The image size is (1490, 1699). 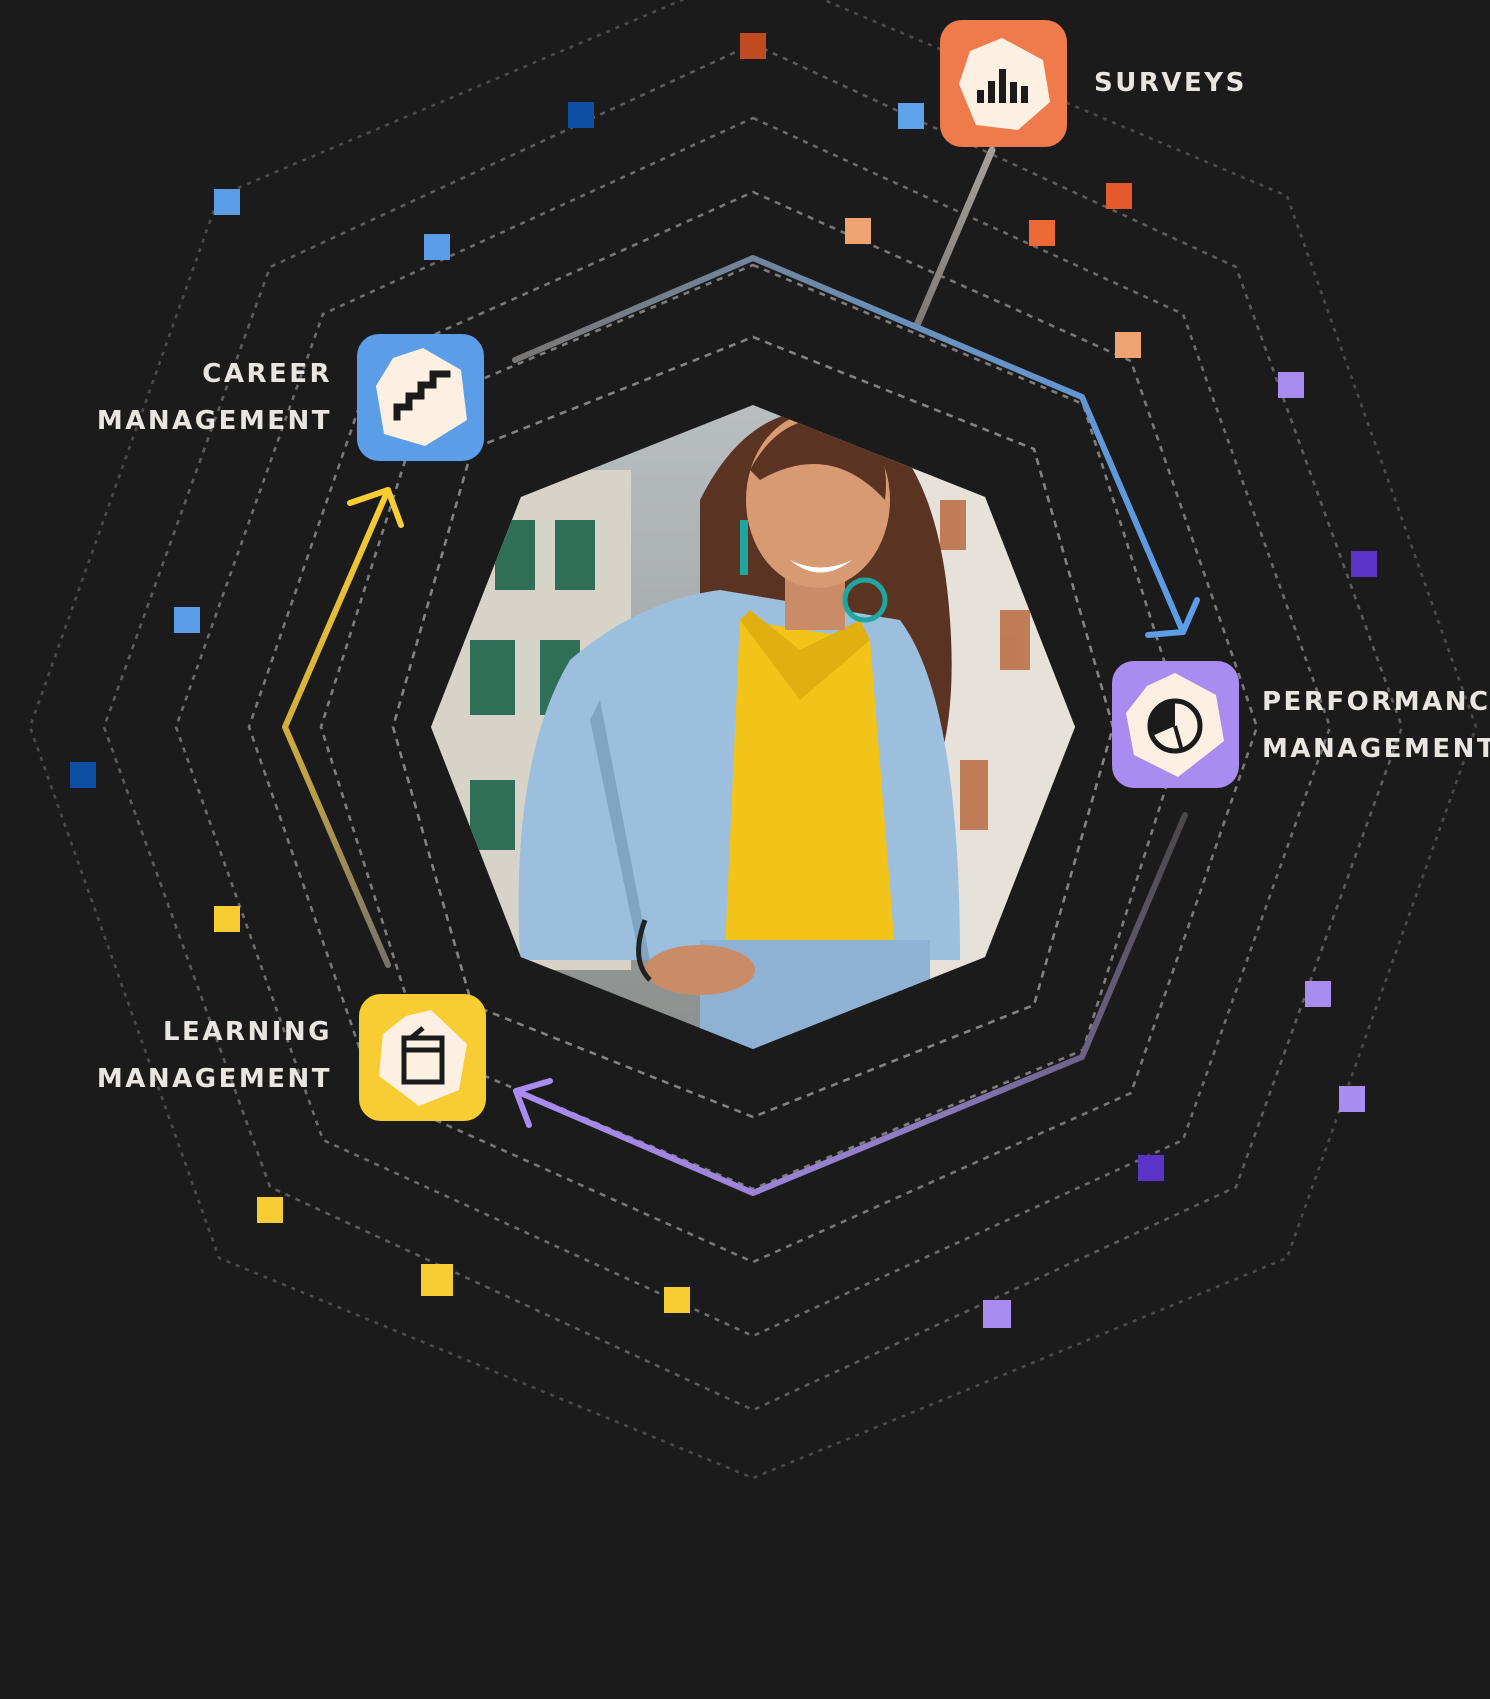 I want to click on arrow-learning-to-career, so click(x=336, y=727).